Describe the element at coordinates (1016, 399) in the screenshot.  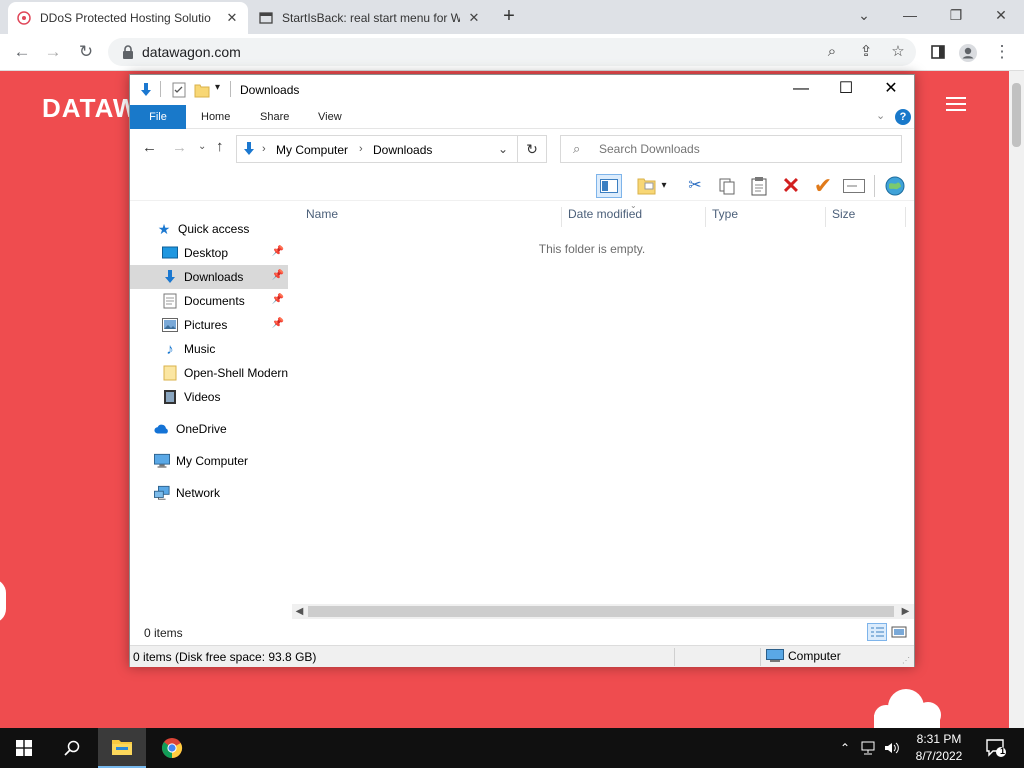
I see `page-scrollbar` at that location.